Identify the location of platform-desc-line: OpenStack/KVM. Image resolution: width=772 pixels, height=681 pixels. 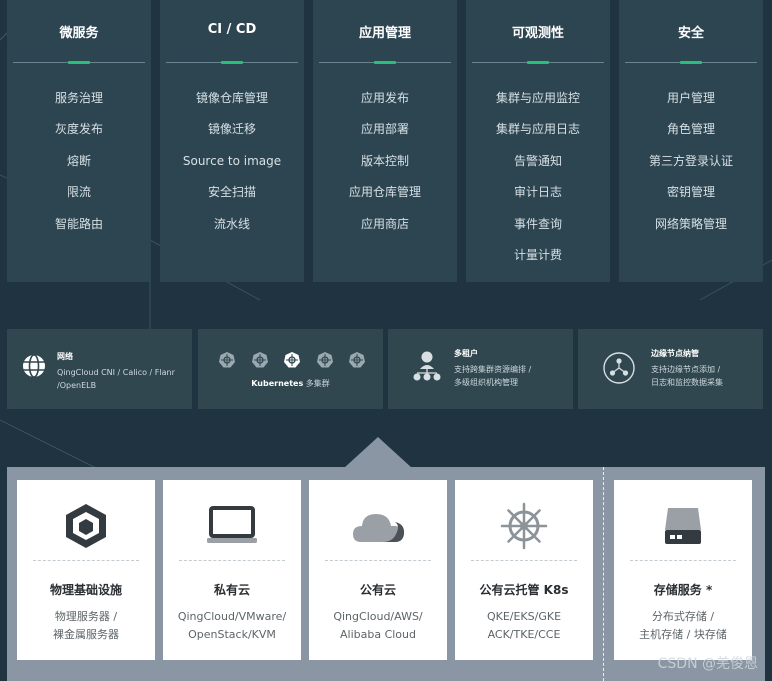
(232, 634).